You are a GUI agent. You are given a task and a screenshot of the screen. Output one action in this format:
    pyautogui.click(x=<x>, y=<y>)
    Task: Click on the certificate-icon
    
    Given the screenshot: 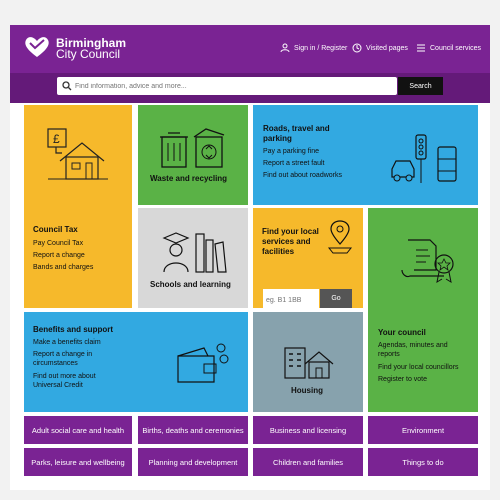 What is the action you would take?
    pyautogui.click(x=427, y=261)
    